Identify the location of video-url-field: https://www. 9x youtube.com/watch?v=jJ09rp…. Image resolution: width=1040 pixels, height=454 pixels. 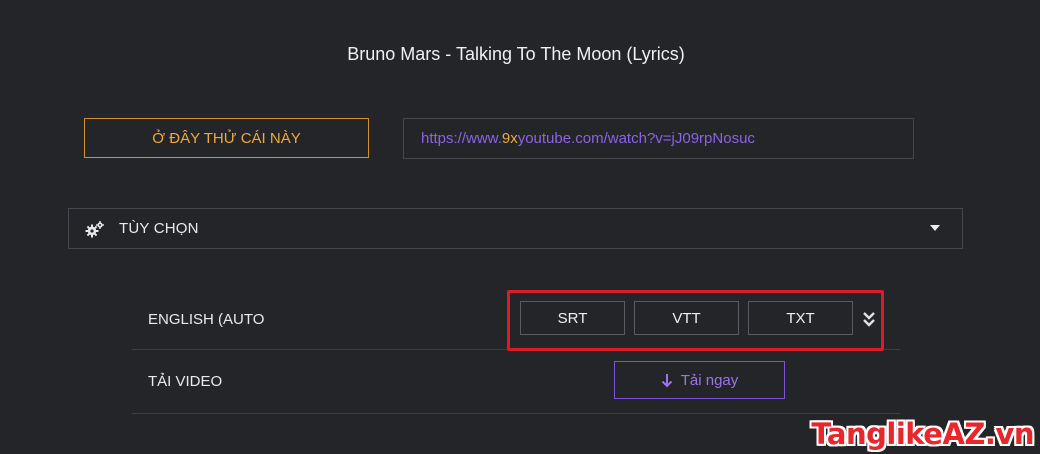
(658, 138).